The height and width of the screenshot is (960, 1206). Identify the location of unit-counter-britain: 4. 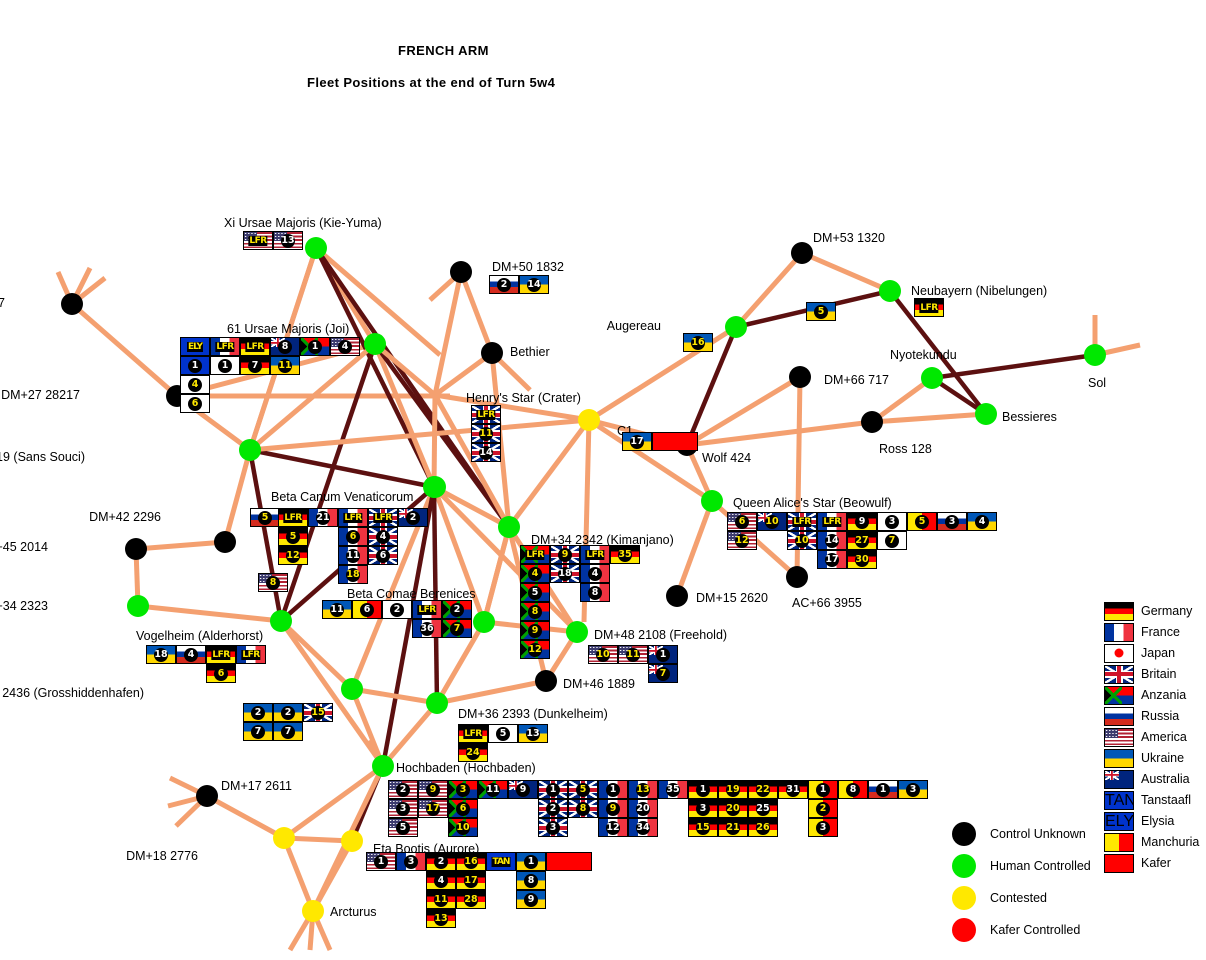
(383, 536).